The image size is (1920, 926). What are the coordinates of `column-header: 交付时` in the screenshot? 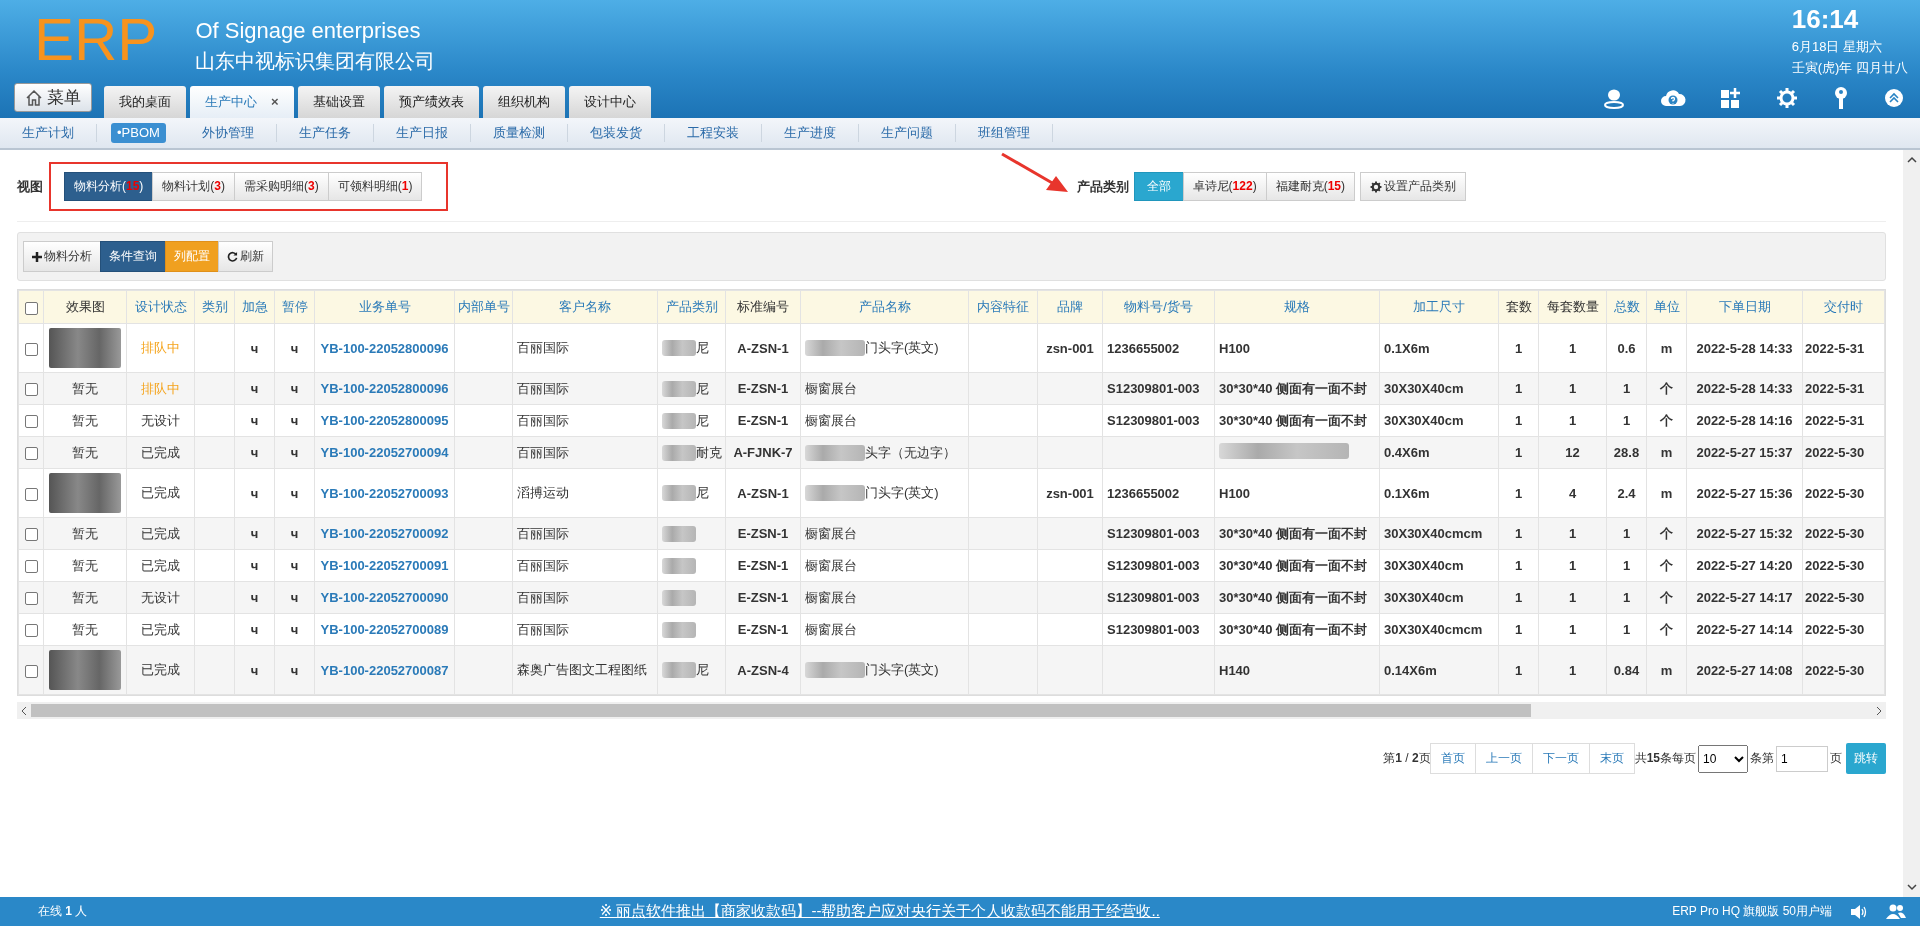 It's located at (1843, 307).